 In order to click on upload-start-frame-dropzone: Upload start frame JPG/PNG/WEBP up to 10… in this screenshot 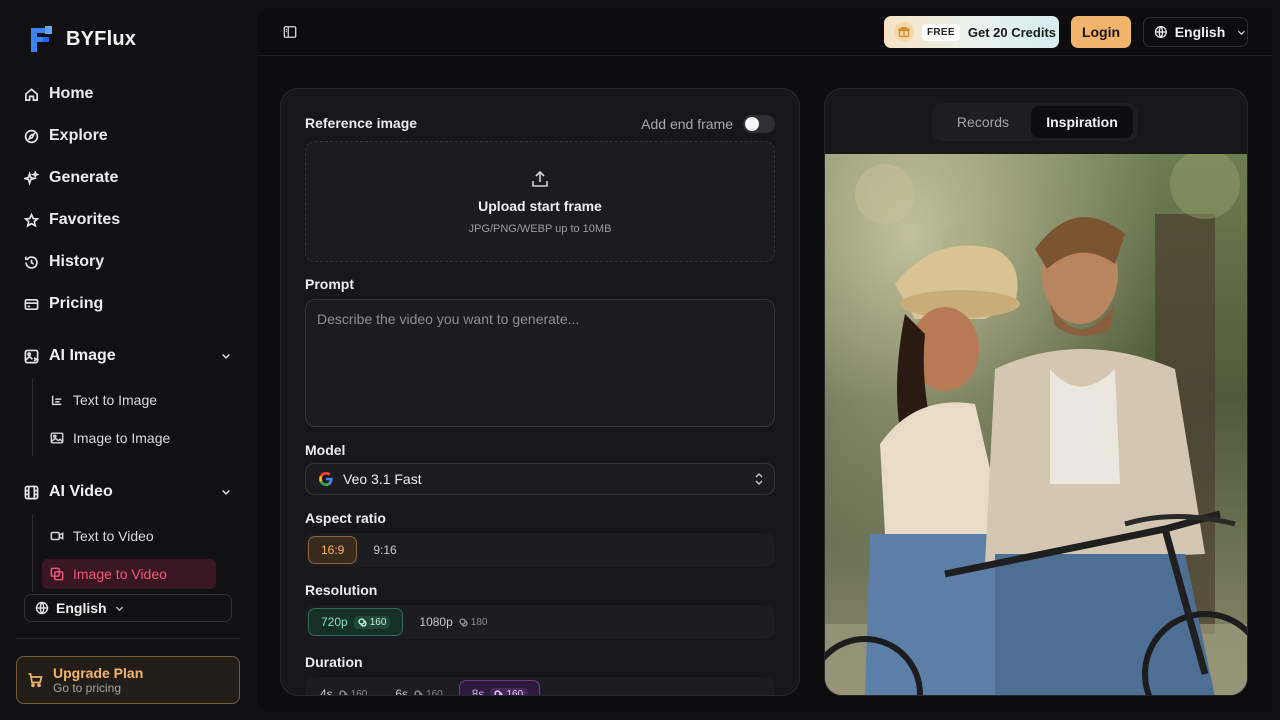, I will do `click(540, 201)`.